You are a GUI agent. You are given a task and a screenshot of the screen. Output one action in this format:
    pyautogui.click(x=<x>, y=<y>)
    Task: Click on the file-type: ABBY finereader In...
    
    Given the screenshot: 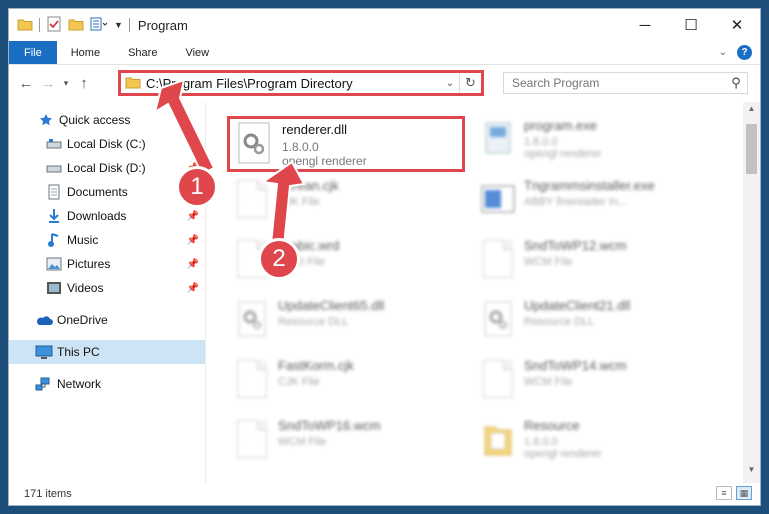 What is the action you would take?
    pyautogui.click(x=576, y=202)
    